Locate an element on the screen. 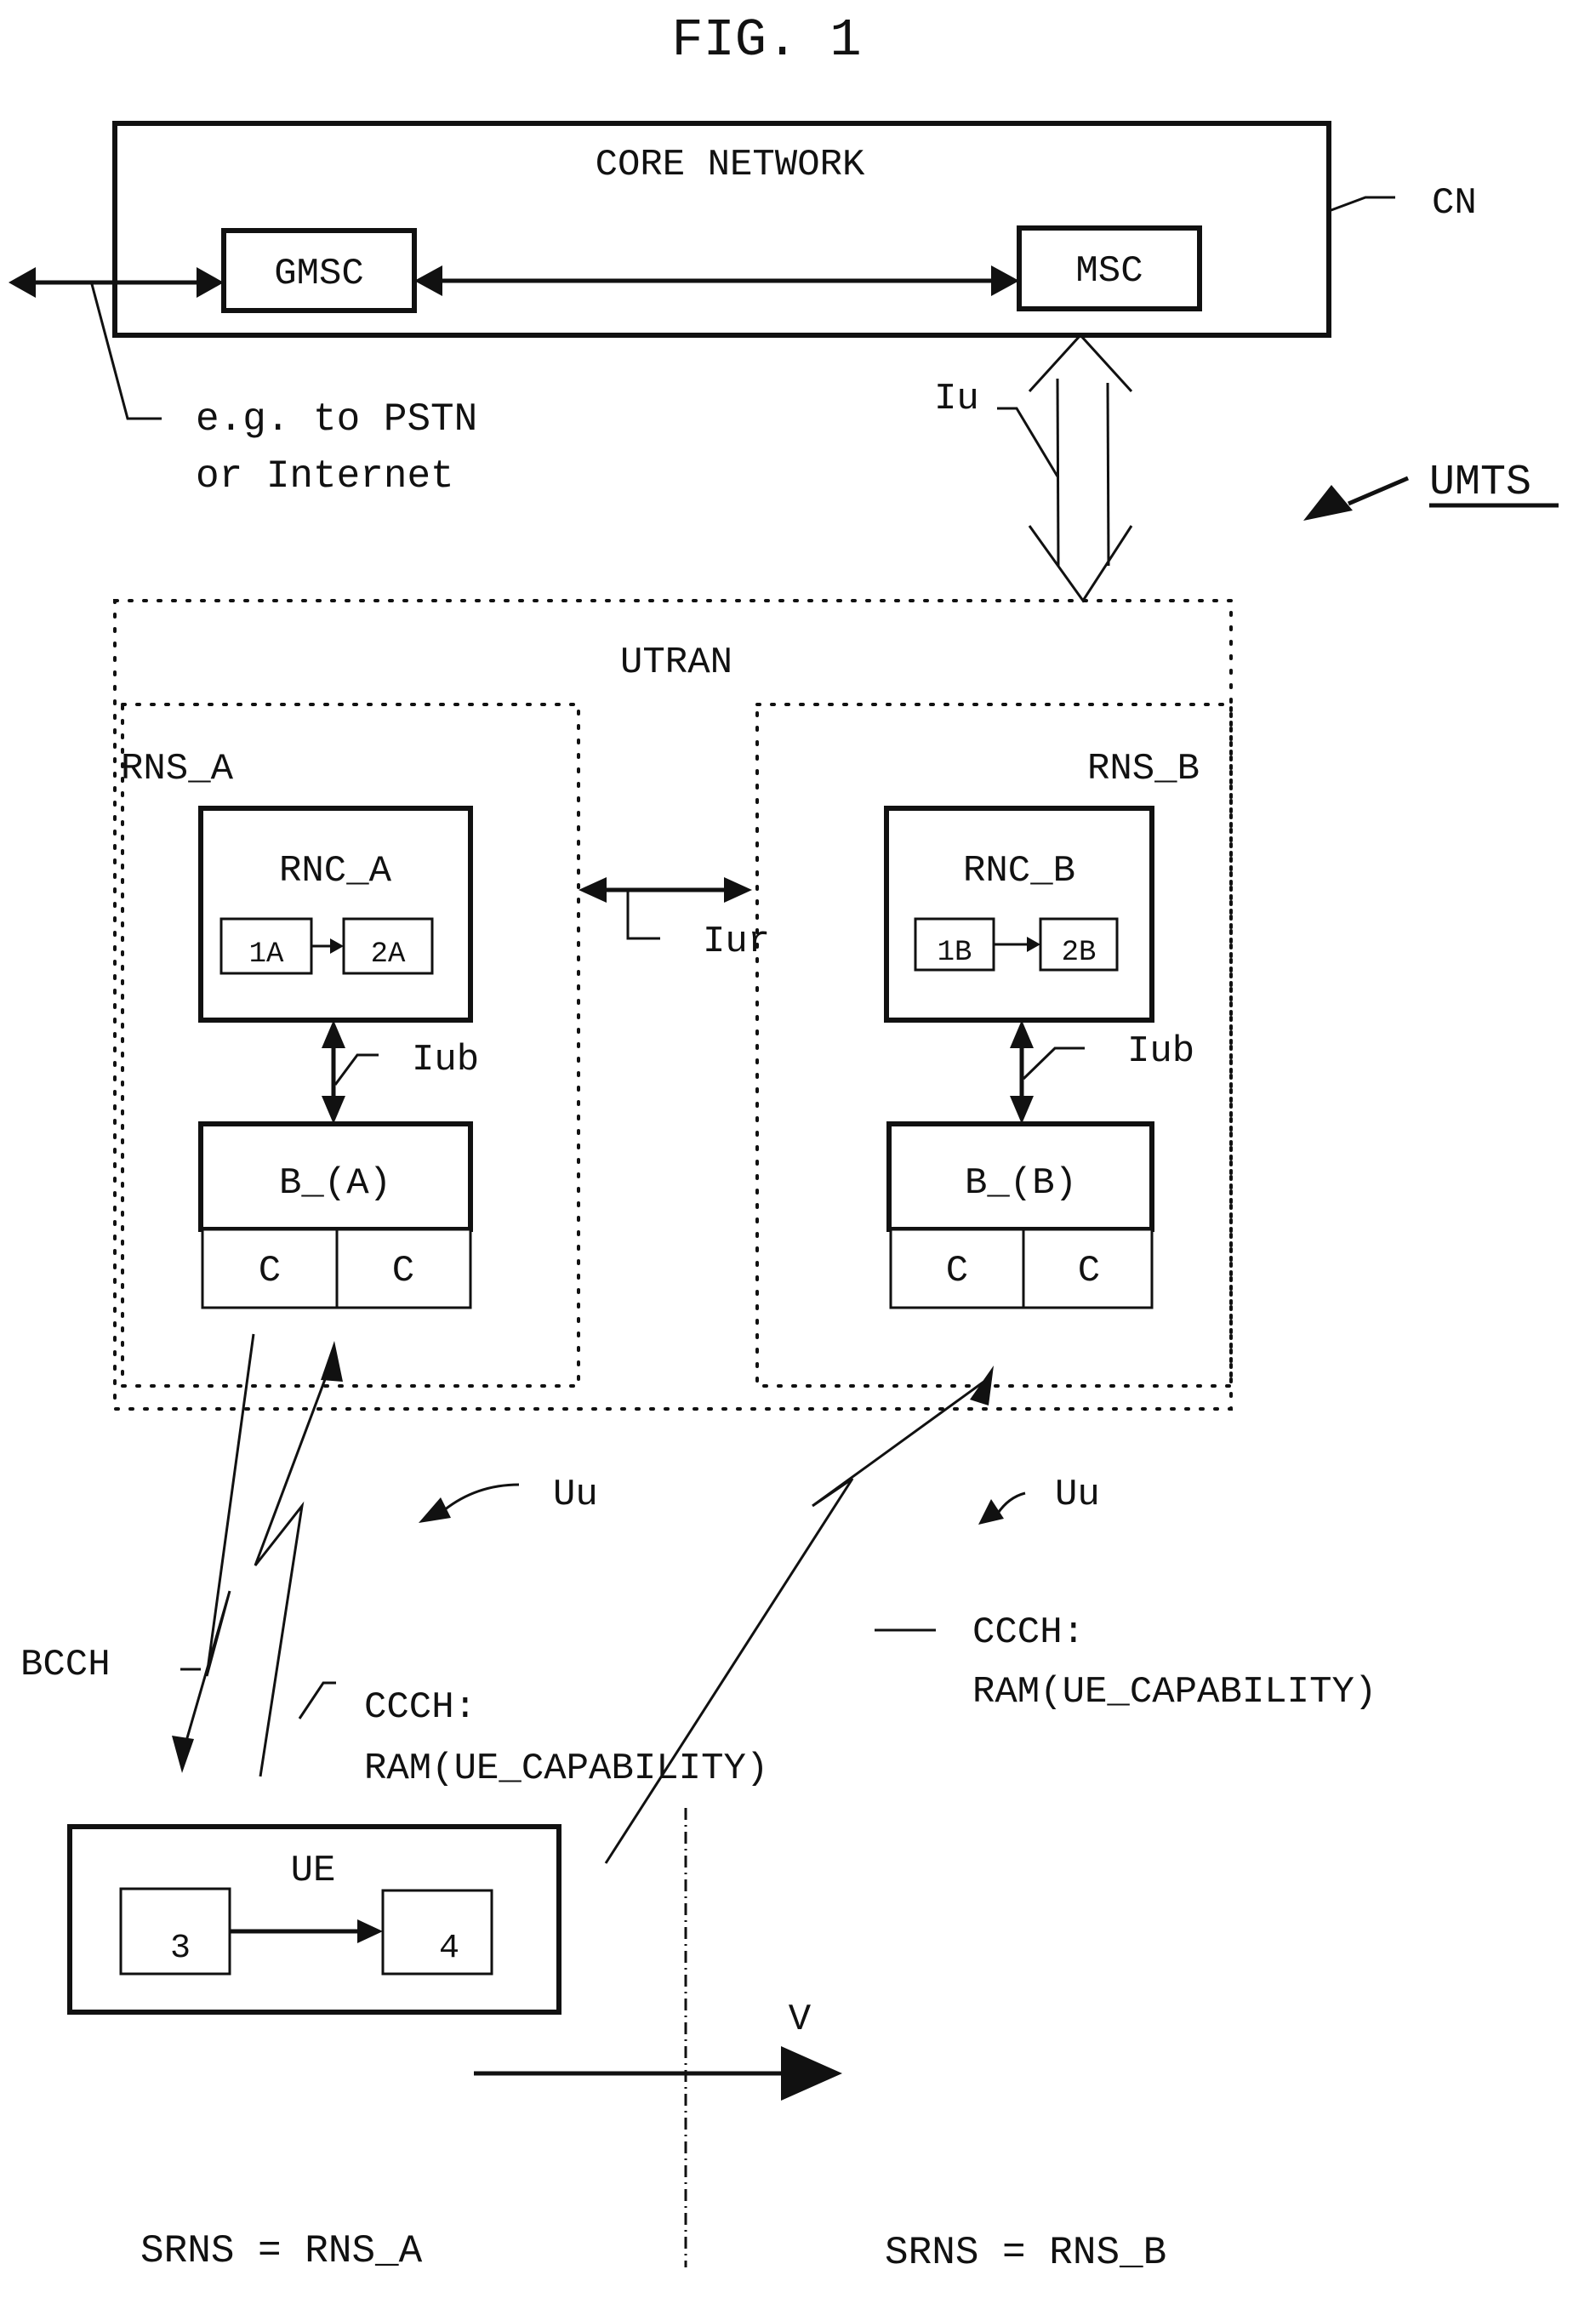 The image size is (1596, 2298). iu-shaft-right is located at coordinates (1108, 474).